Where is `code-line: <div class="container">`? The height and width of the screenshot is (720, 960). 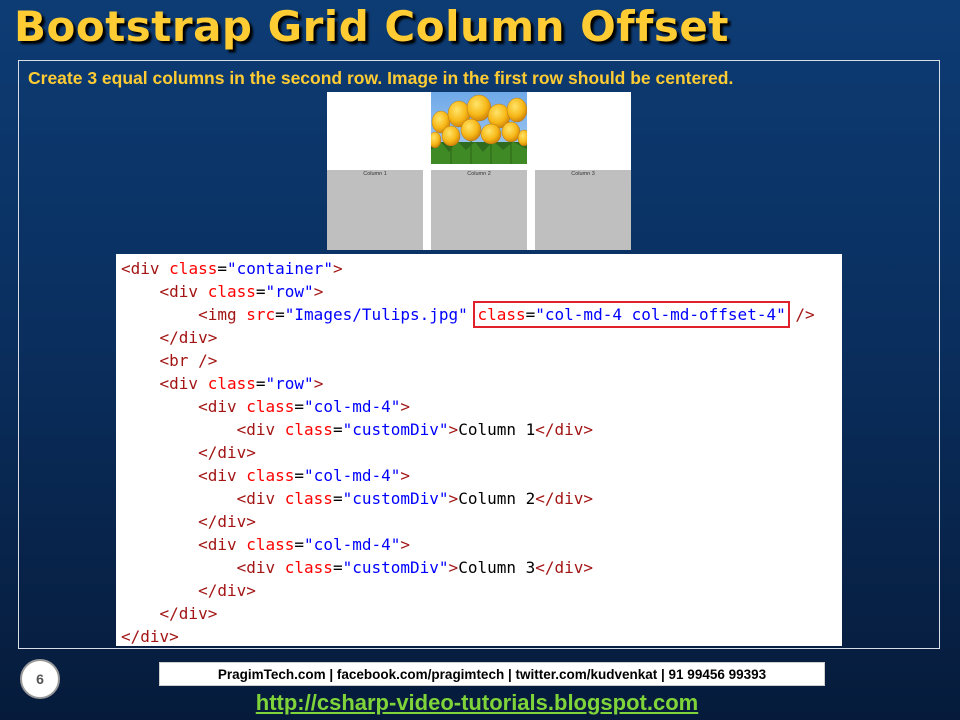
code-line: <div class="container"> is located at coordinates (481, 268).